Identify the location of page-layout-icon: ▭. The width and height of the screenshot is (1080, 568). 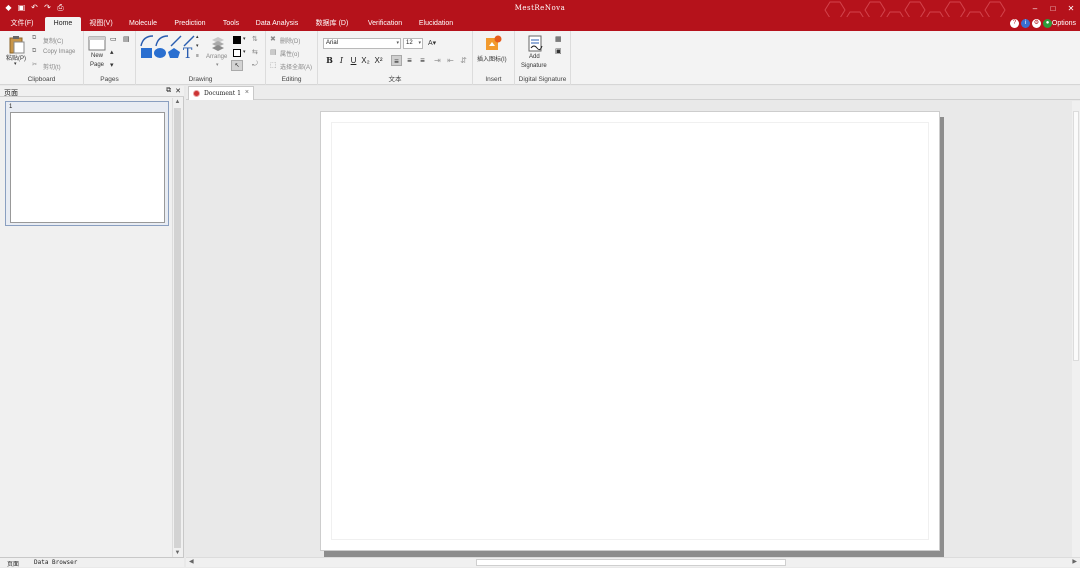
(113, 39).